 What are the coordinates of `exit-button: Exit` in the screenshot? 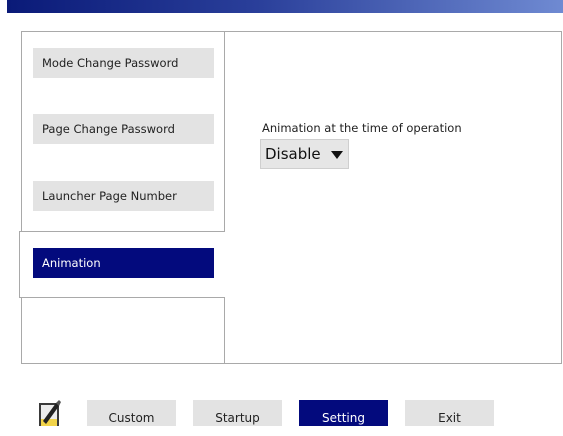 It's located at (449, 413).